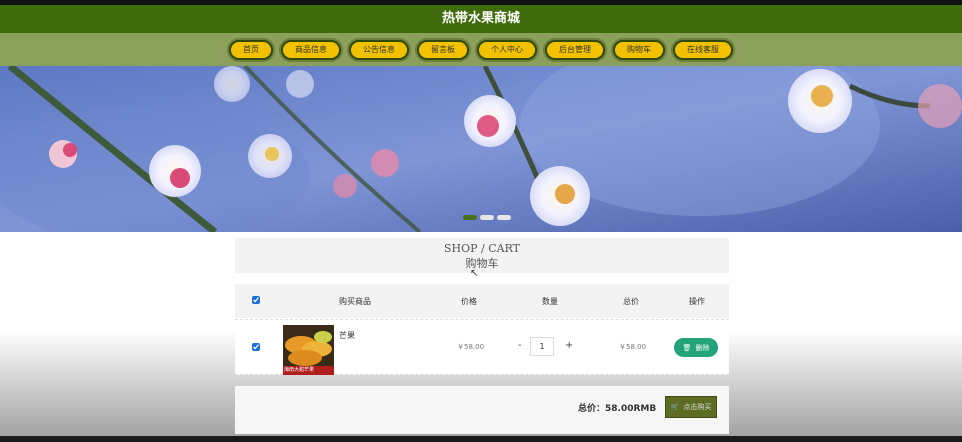  I want to click on delete-button: 🗑 删除, so click(696, 347).